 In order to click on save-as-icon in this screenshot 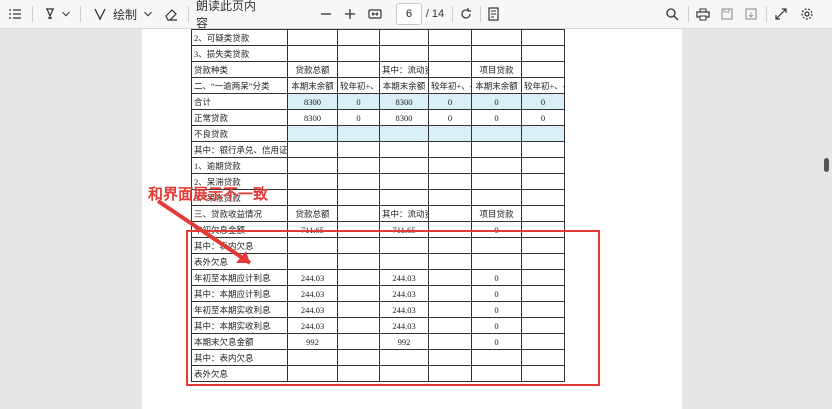, I will do `click(751, 14)`.